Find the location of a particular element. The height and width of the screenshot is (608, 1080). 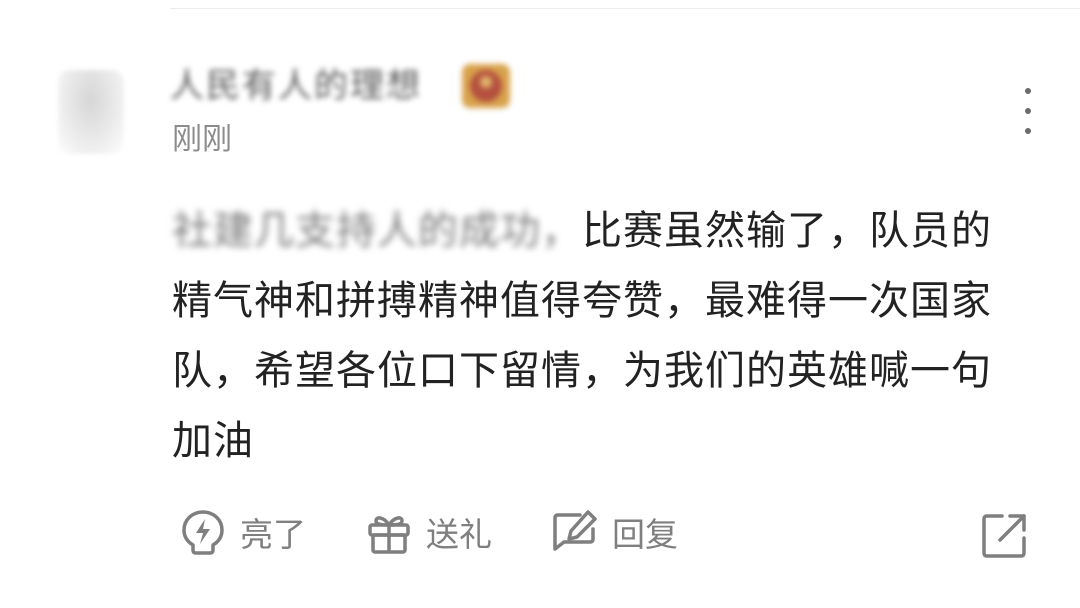

author-name: 人民有人的理想 is located at coordinates (296, 86).